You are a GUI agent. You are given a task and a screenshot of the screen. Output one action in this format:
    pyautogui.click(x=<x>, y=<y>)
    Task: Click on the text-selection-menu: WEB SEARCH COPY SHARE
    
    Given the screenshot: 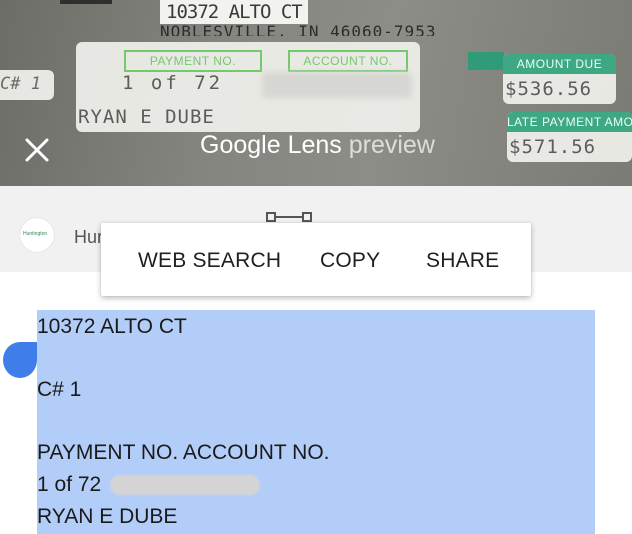 What is the action you would take?
    pyautogui.click(x=316, y=259)
    